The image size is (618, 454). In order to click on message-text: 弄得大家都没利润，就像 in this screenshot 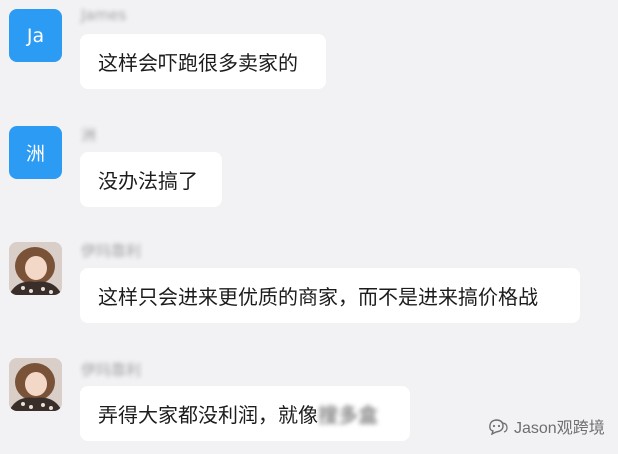, I will do `click(208, 415)`.